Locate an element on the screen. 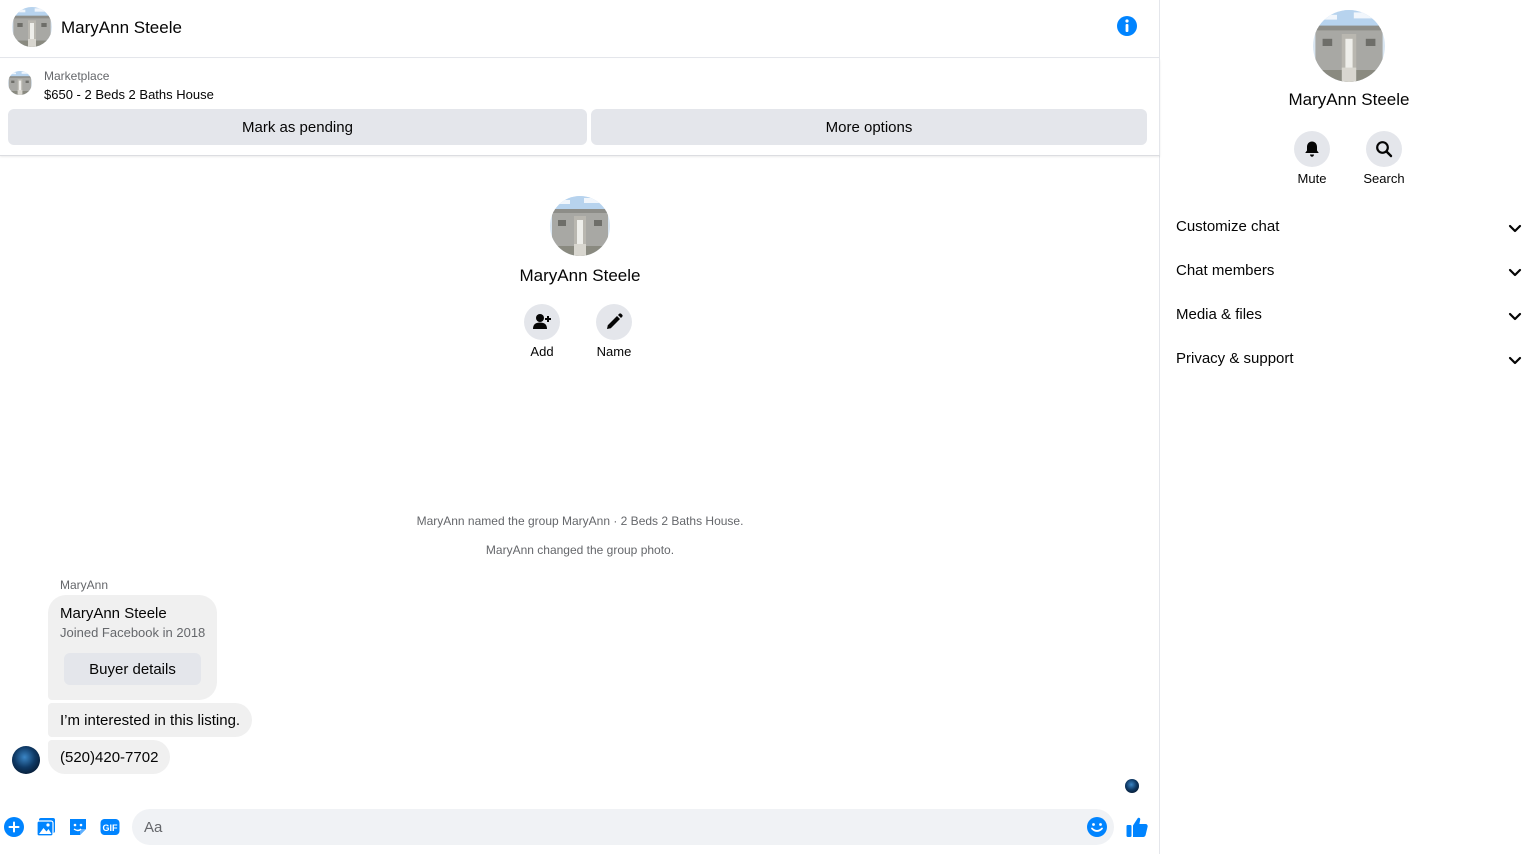 This screenshot has width=1529, height=854. search-label: Search is located at coordinates (1384, 178).